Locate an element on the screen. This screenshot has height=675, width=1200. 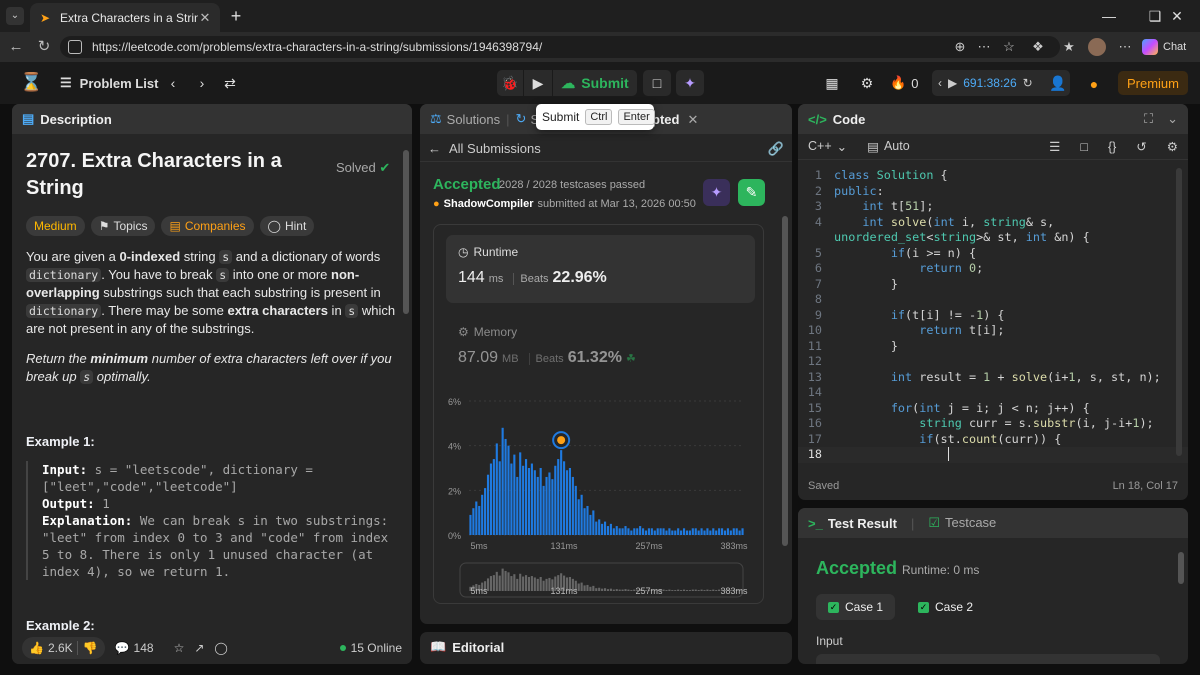
code-line: 8 is located at coordinates (993, 300).